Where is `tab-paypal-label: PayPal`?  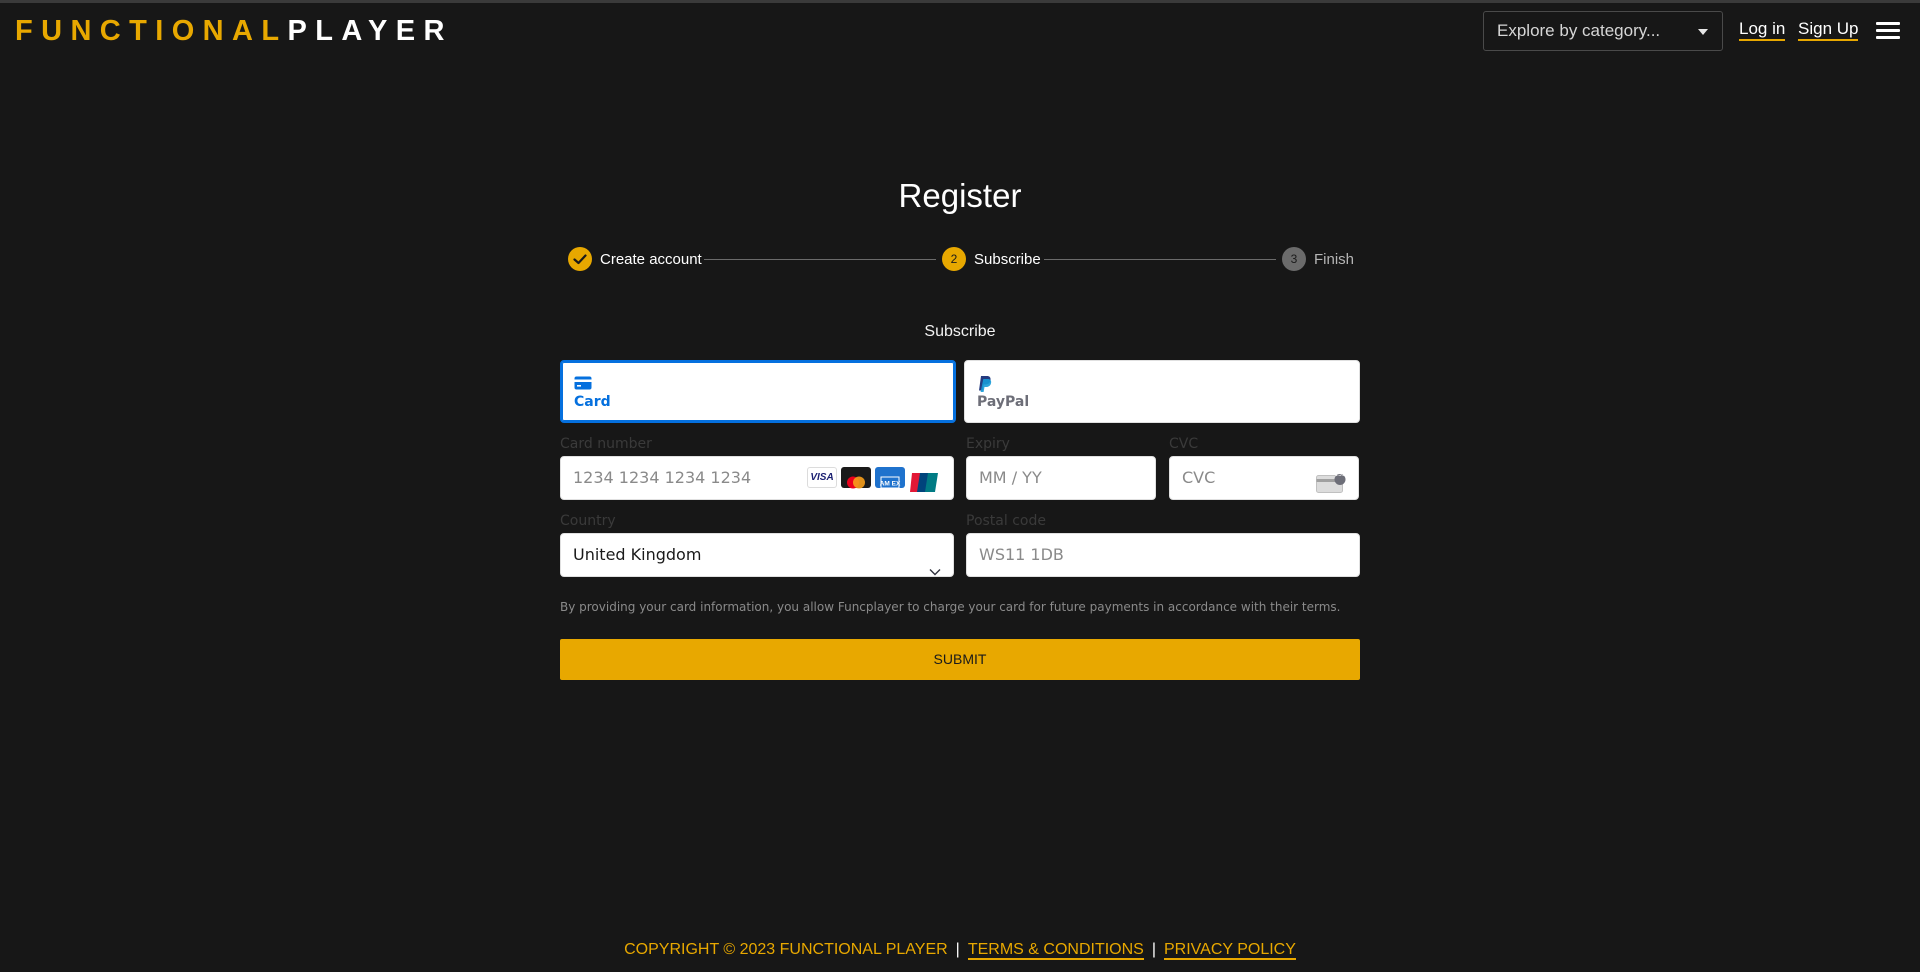
tab-paypal-label: PayPal is located at coordinates (1003, 402).